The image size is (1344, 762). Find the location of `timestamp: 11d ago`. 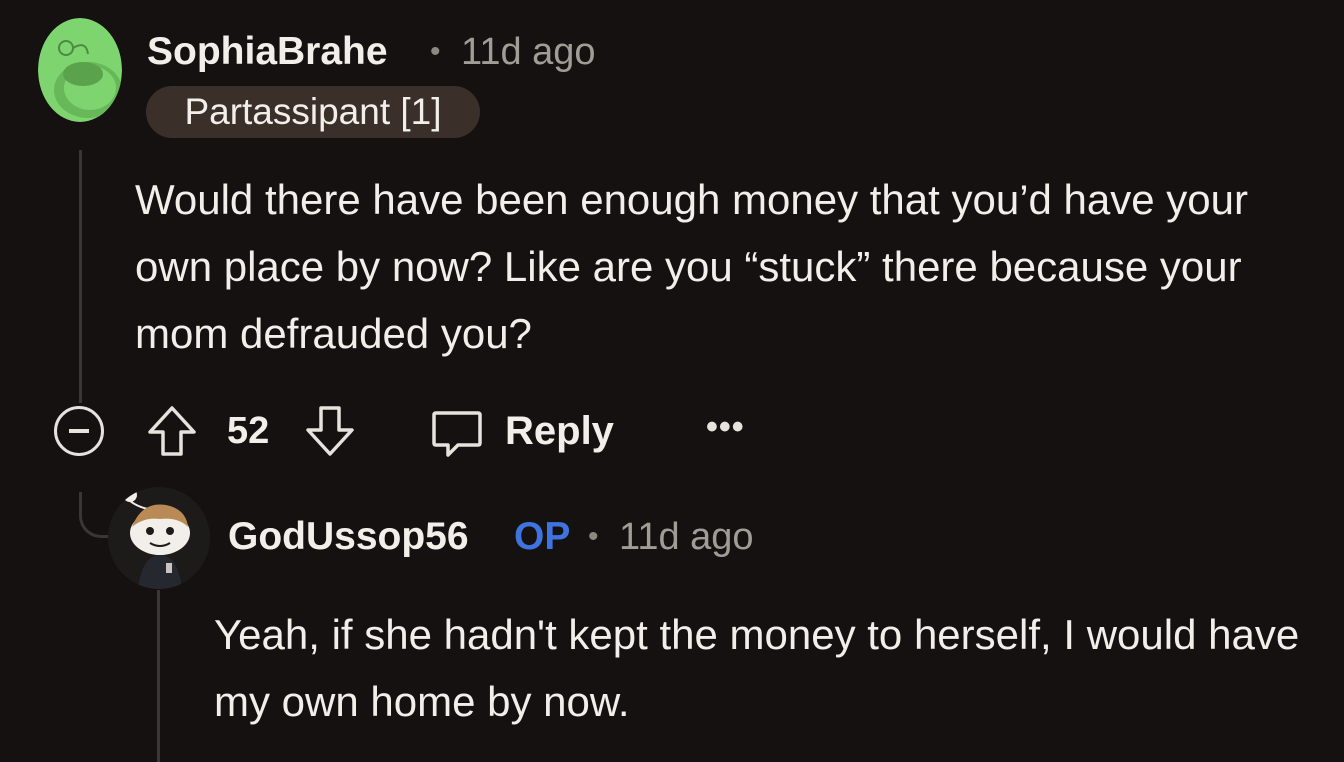

timestamp: 11d ago is located at coordinates (528, 52).